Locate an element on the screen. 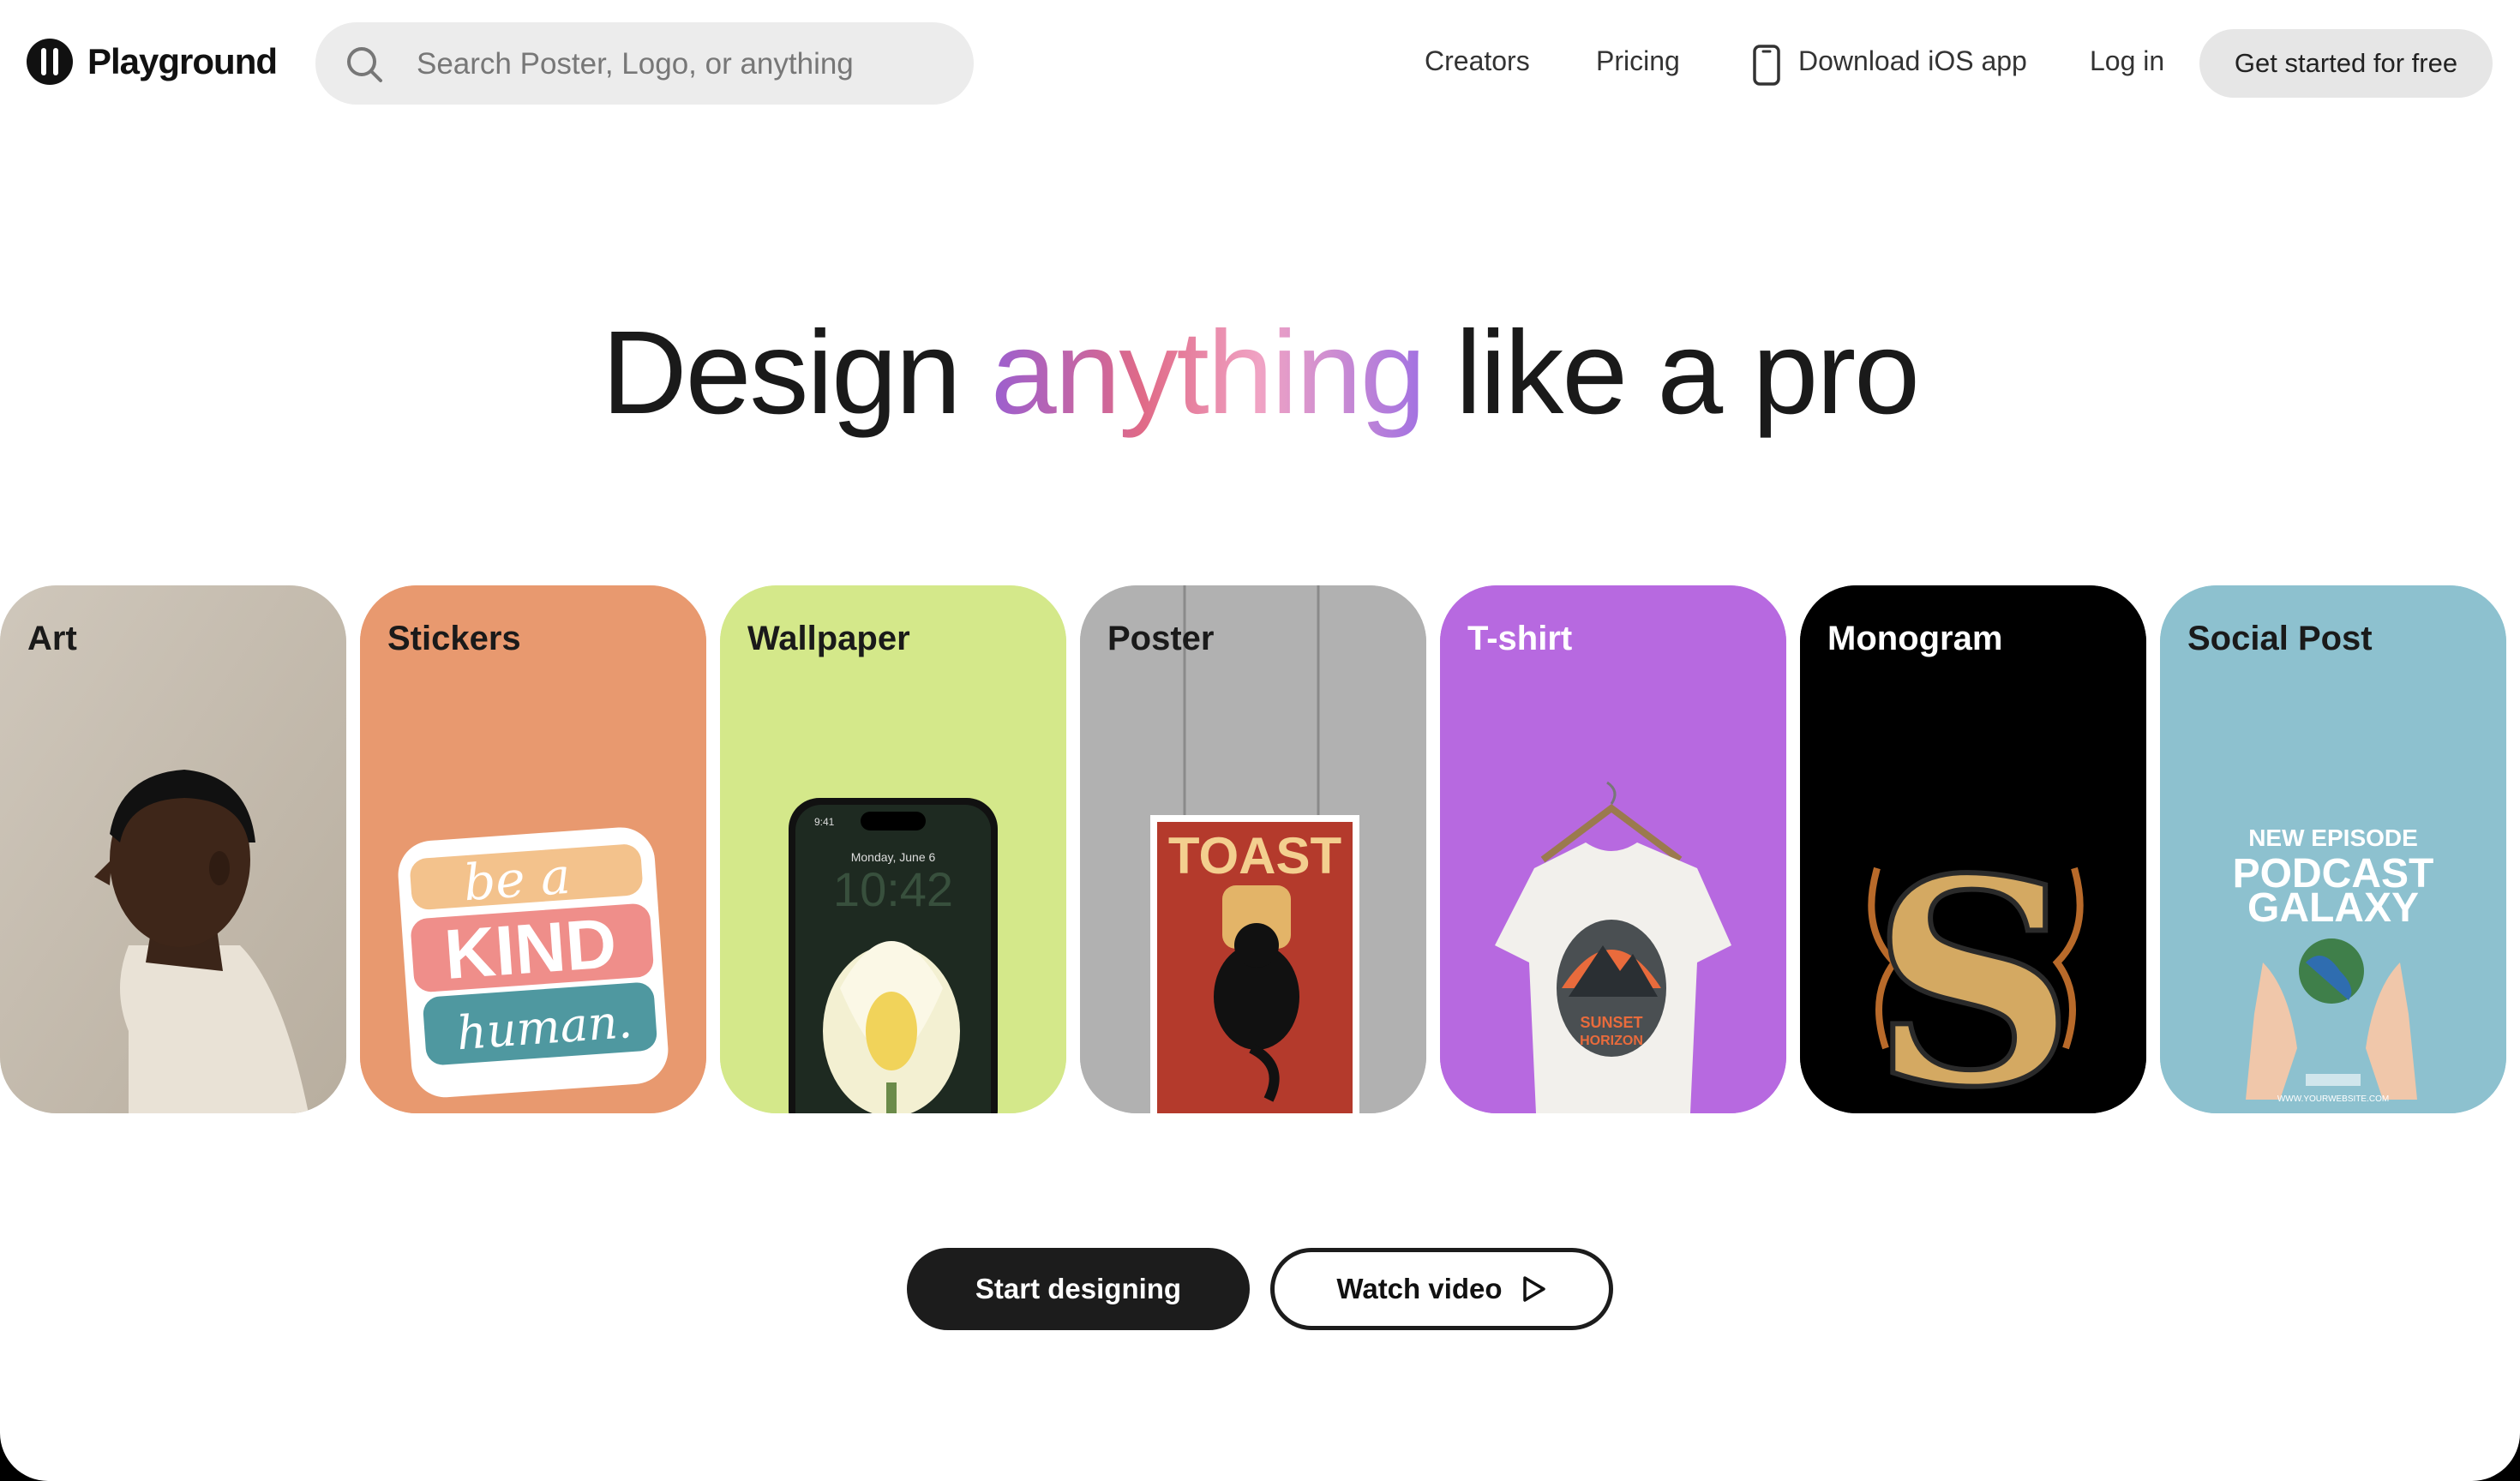  nav-download-ios: Download iOS app is located at coordinates (1912, 61).